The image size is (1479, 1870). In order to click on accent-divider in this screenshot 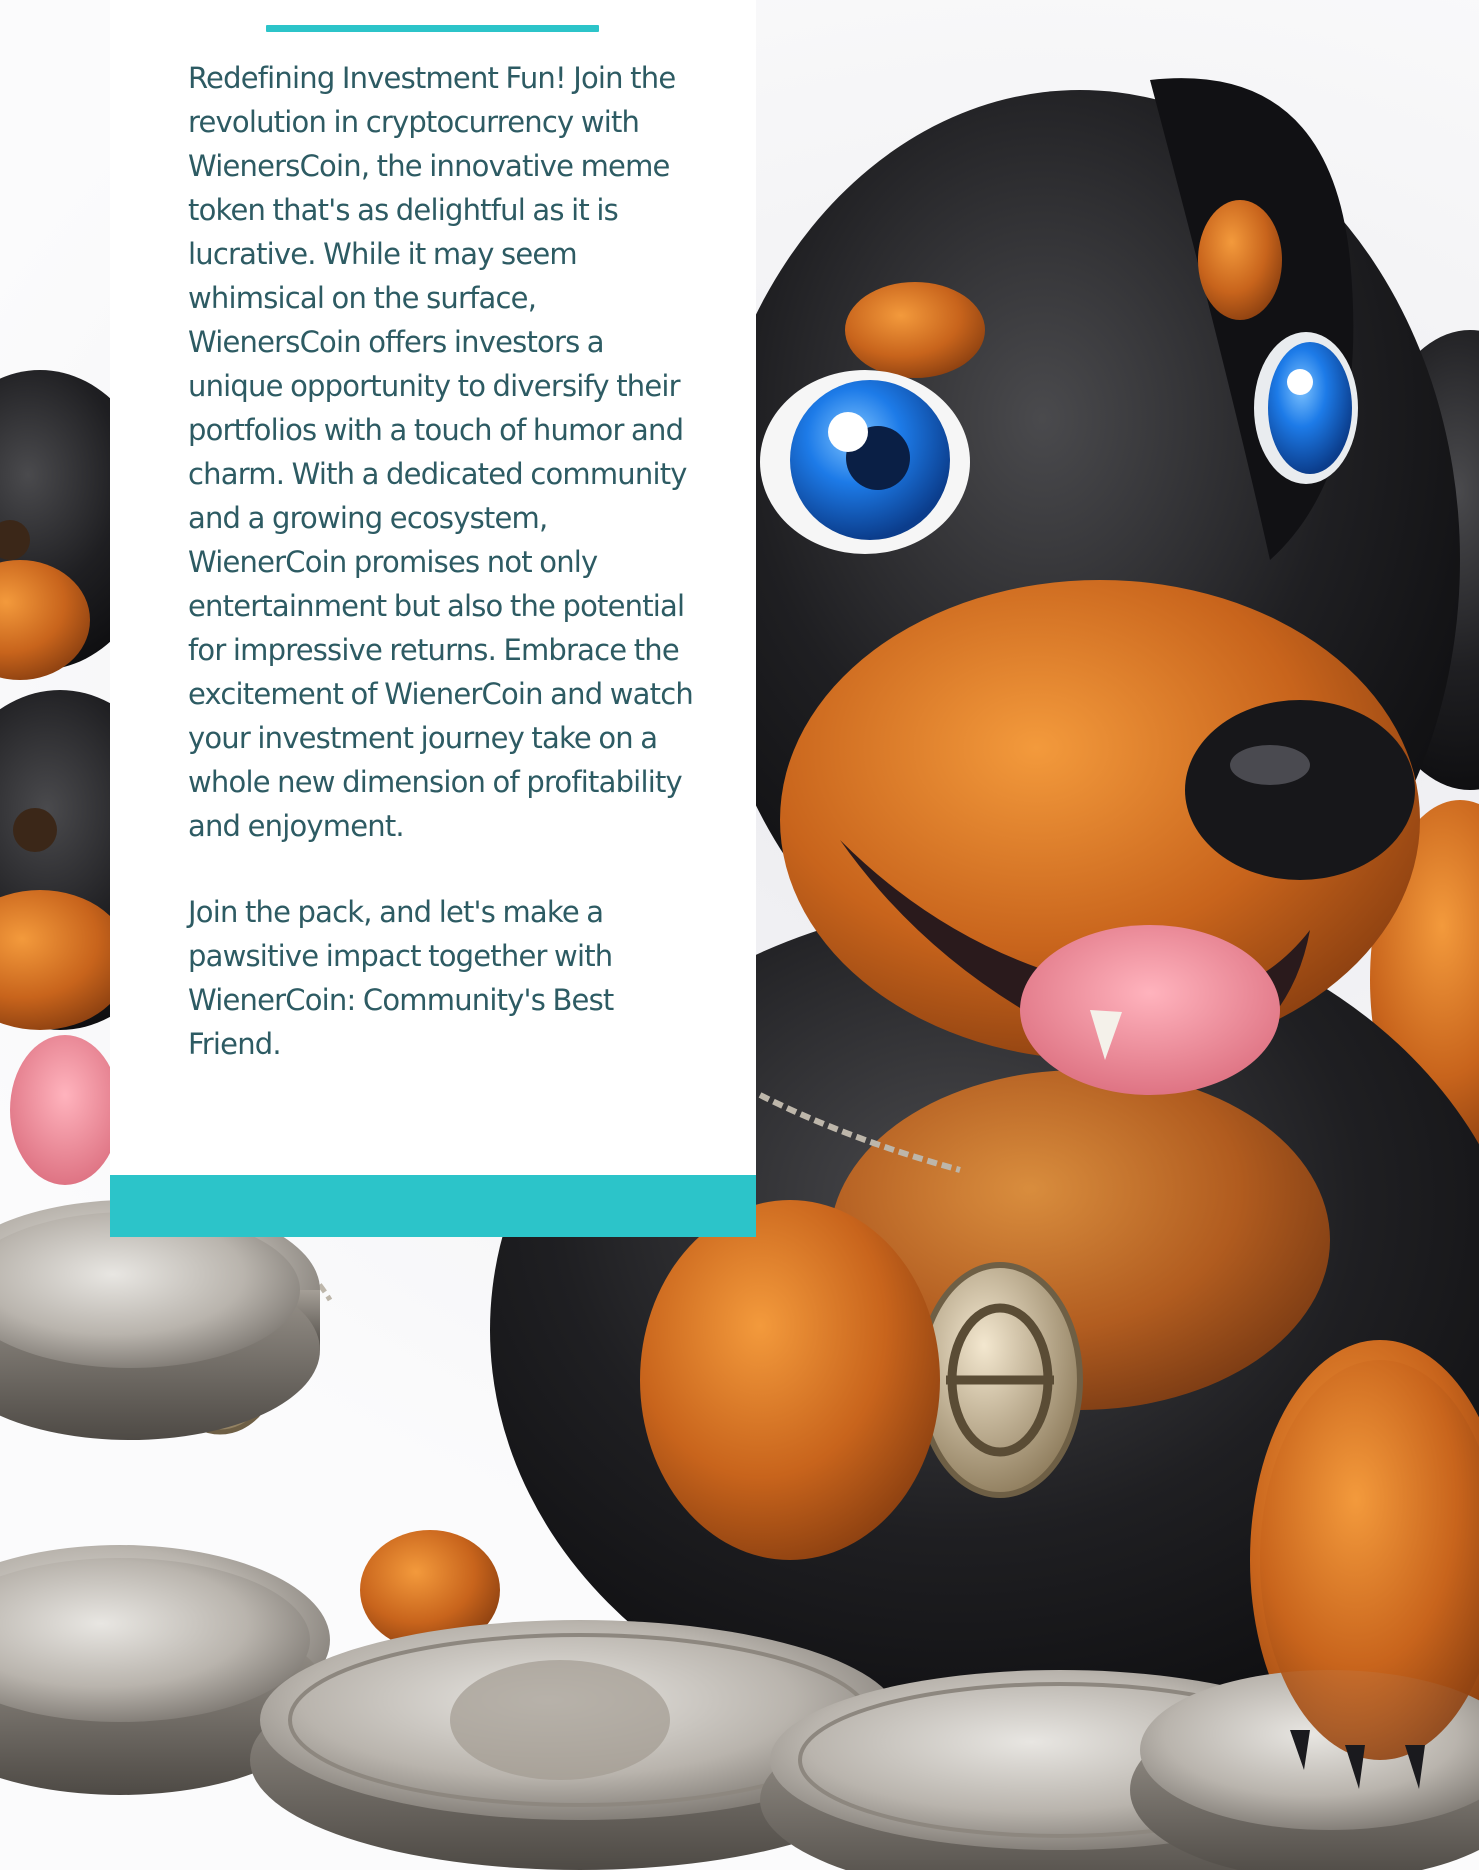, I will do `click(432, 28)`.